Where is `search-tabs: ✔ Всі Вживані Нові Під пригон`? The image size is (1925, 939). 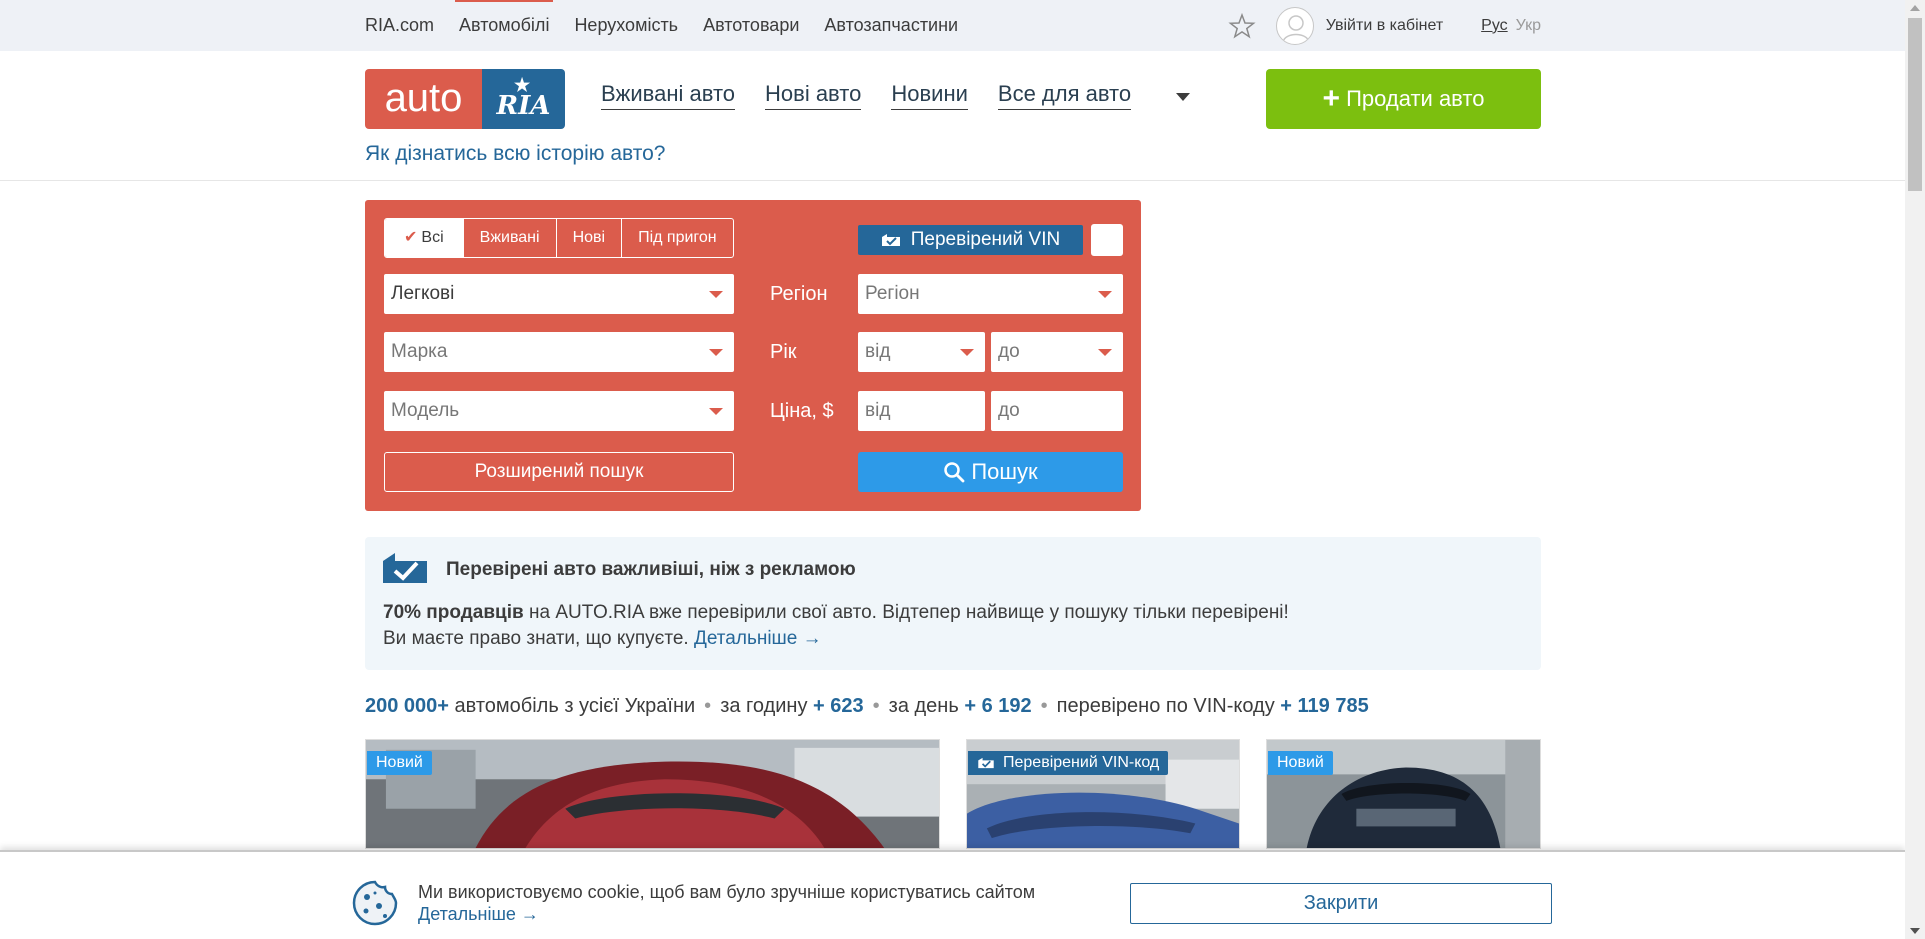
search-tabs: ✔ Всі Вживані Нові Під пригон is located at coordinates (559, 238).